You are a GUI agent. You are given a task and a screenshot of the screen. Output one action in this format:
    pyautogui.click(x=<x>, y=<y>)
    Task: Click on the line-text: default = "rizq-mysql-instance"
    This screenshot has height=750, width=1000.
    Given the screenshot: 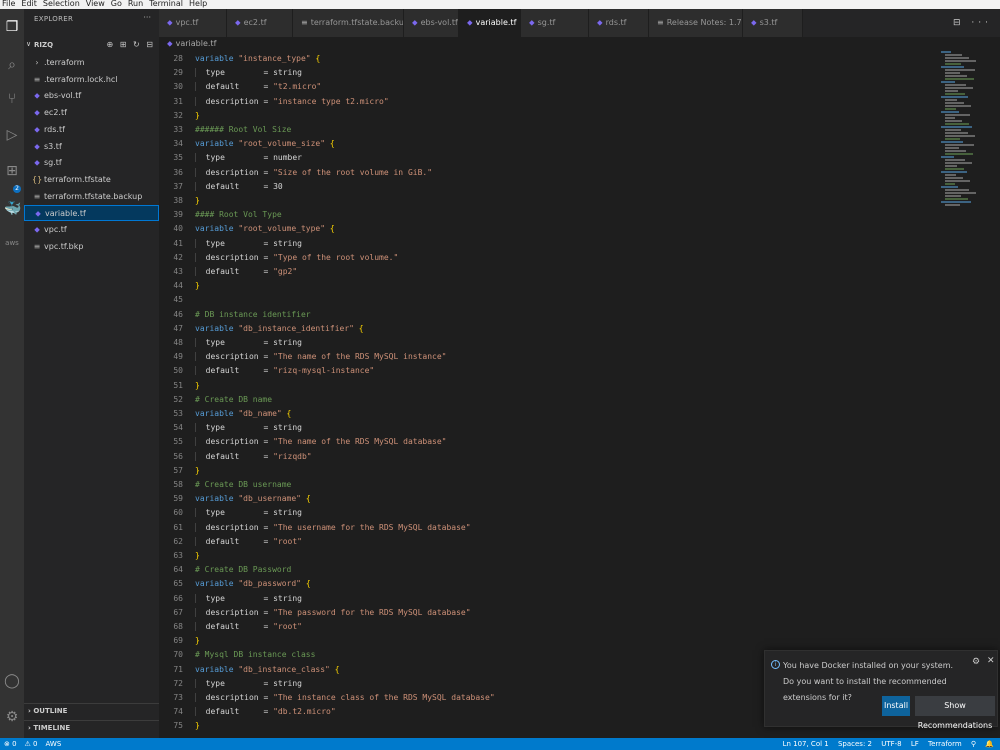 What is the action you would take?
    pyautogui.click(x=284, y=371)
    